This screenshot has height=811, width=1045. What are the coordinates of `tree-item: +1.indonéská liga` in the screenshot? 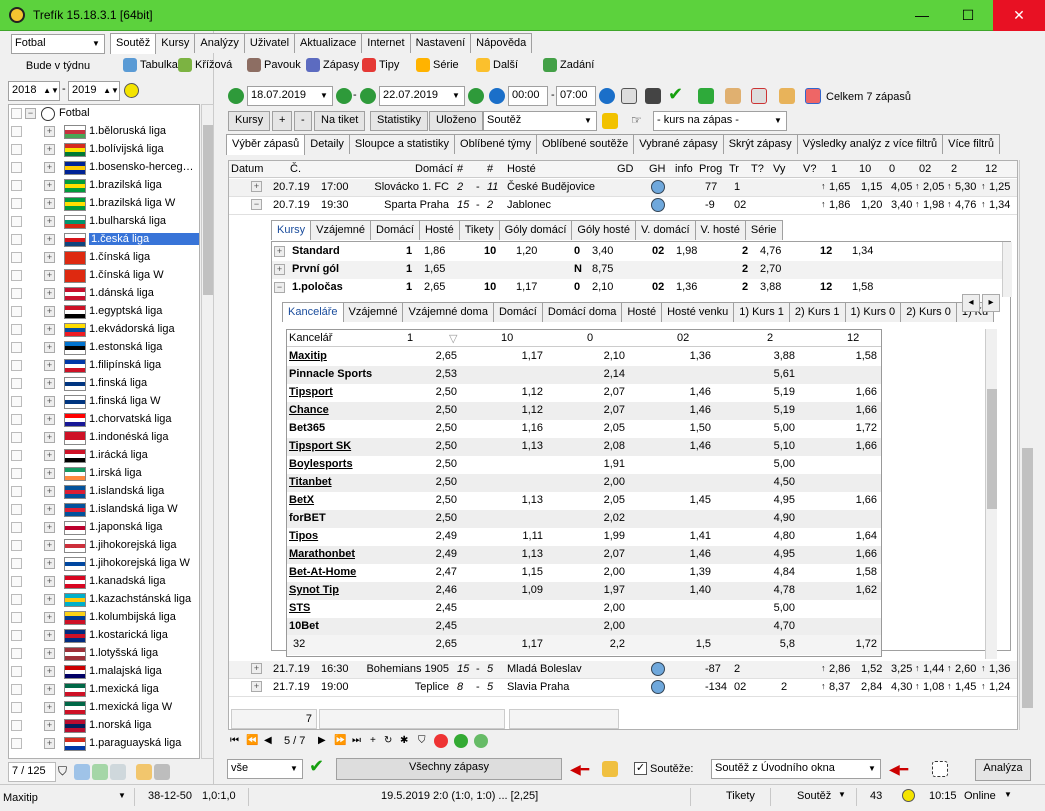 It's located at (104, 438).